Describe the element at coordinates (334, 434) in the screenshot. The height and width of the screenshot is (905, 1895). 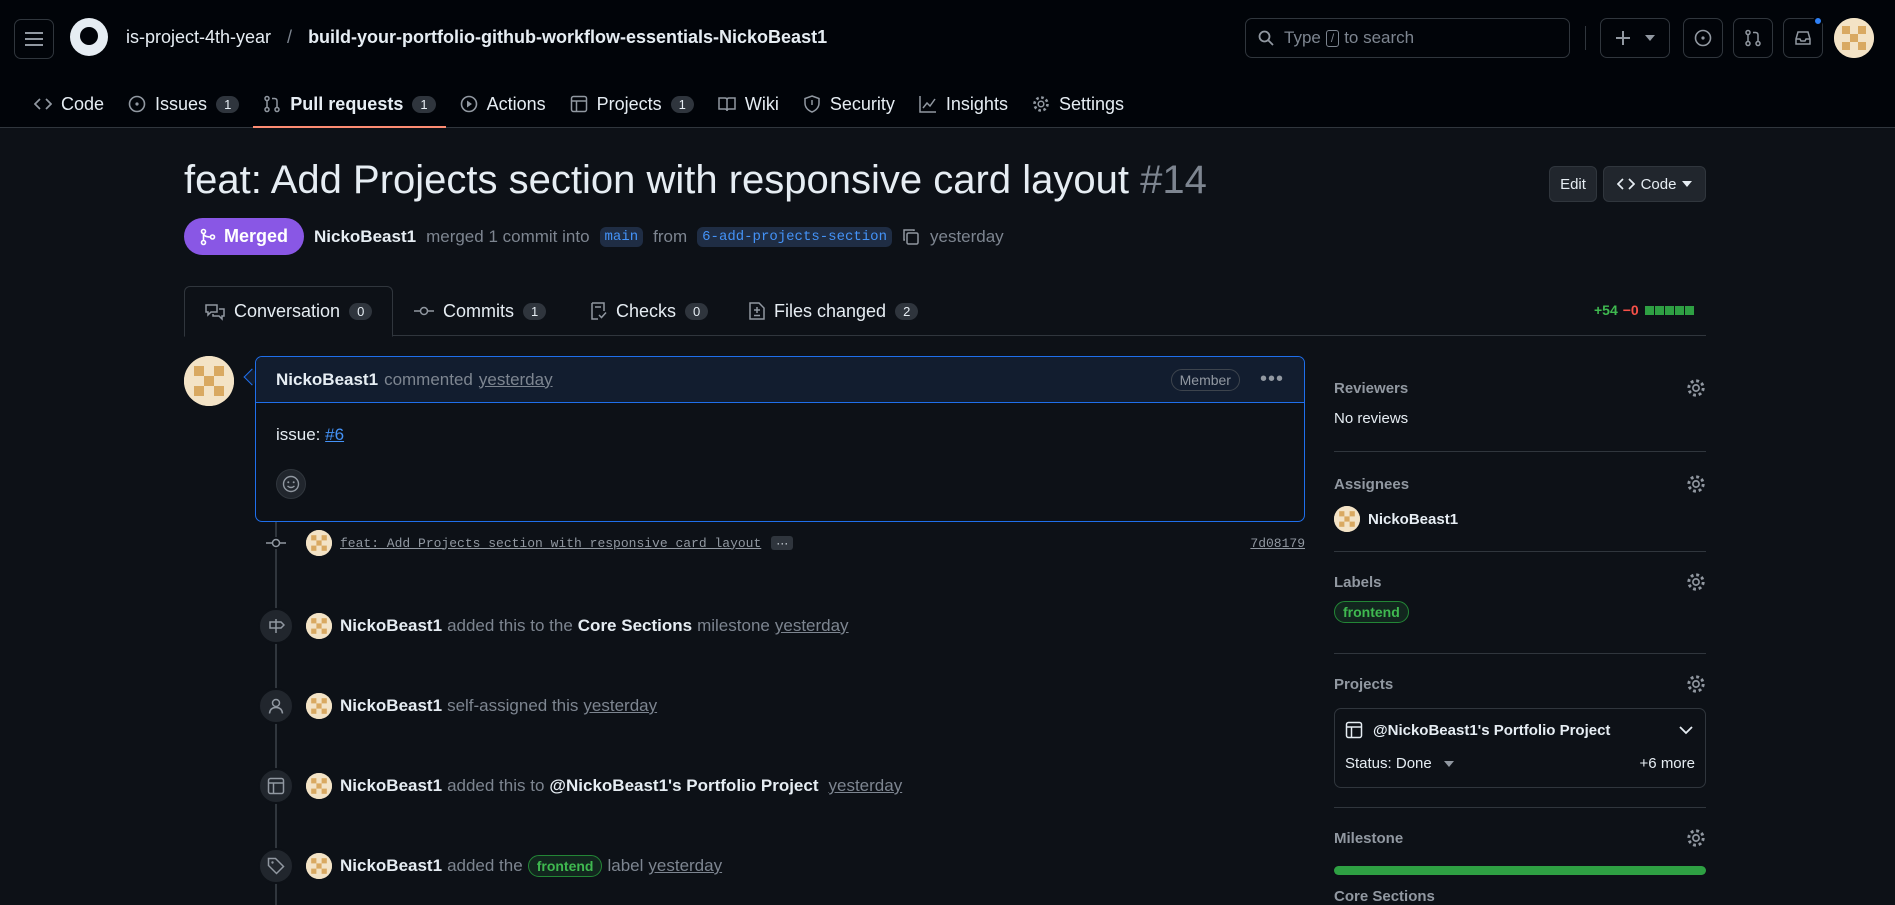
I see `issue-link: #6` at that location.